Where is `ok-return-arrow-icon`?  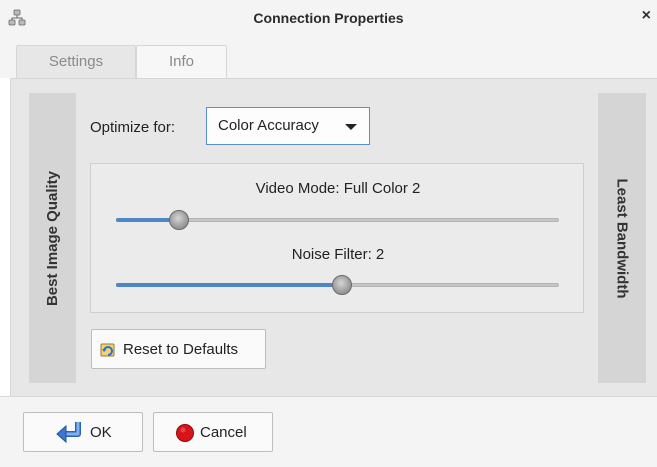
ok-return-arrow-icon is located at coordinates (68, 433).